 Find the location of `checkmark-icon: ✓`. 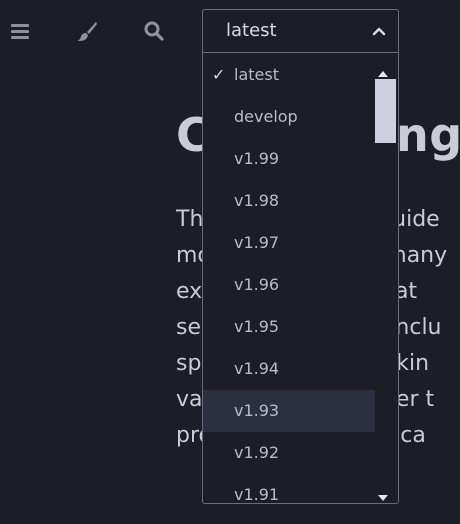

checkmark-icon: ✓ is located at coordinates (219, 74).